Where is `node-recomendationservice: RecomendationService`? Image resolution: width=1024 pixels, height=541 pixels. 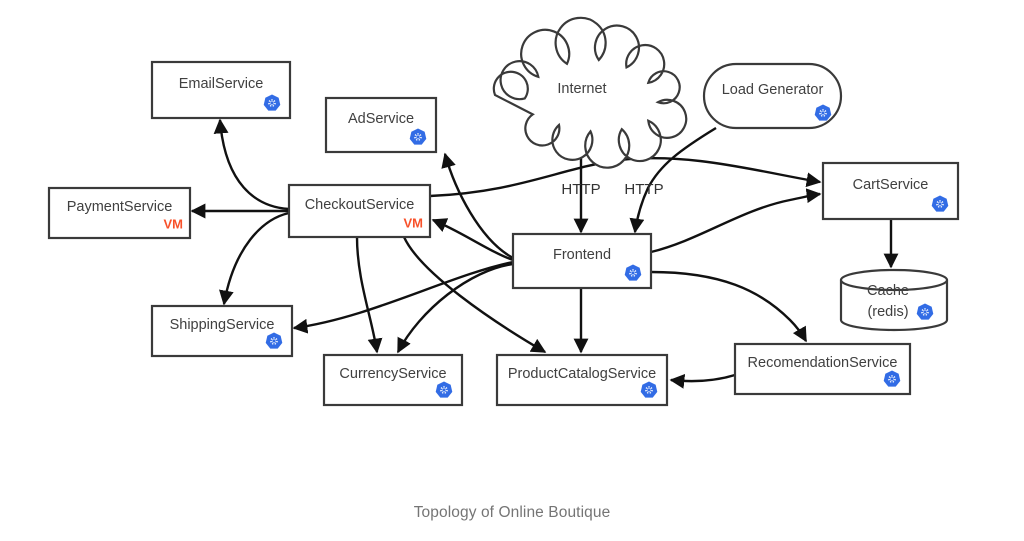
node-recomendationservice: RecomendationService is located at coordinates (822, 369).